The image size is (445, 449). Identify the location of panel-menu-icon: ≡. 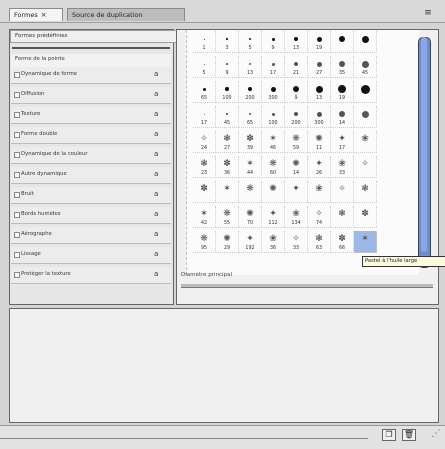
(428, 13).